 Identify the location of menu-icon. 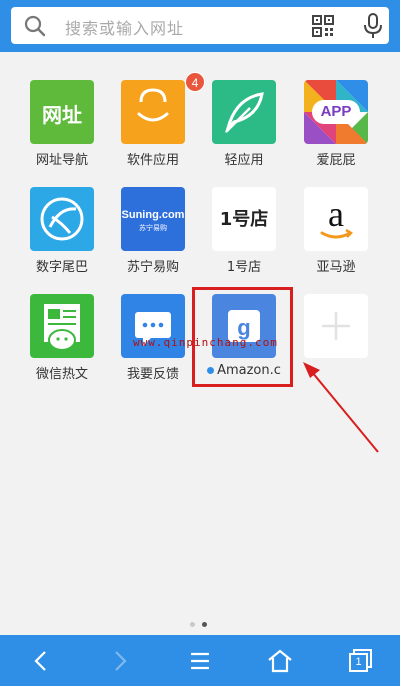
(200, 661).